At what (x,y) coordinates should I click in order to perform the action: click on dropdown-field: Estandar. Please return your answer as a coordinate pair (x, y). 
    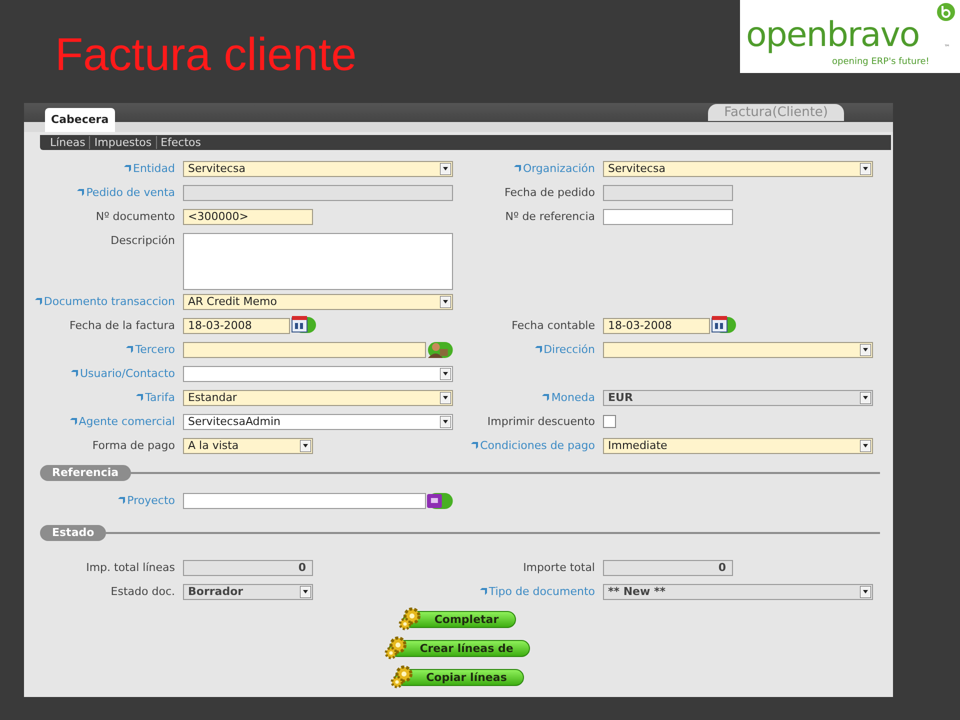
    Looking at the image, I should click on (318, 398).